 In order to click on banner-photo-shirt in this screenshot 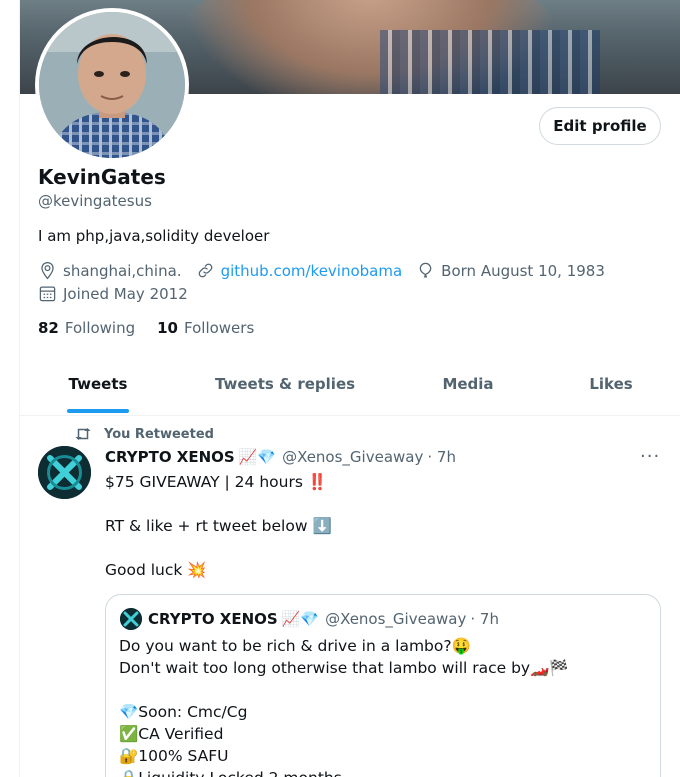, I will do `click(490, 62)`.